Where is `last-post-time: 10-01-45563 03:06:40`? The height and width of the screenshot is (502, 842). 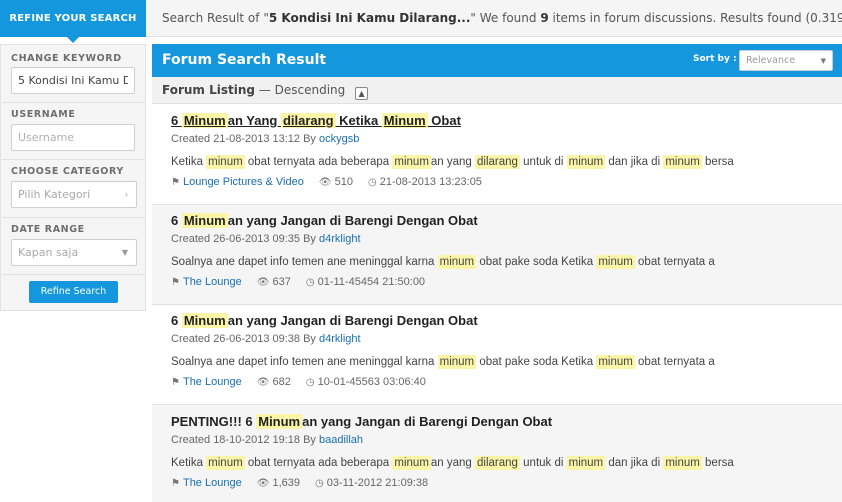 last-post-time: 10-01-45563 03:06:40 is located at coordinates (371, 382).